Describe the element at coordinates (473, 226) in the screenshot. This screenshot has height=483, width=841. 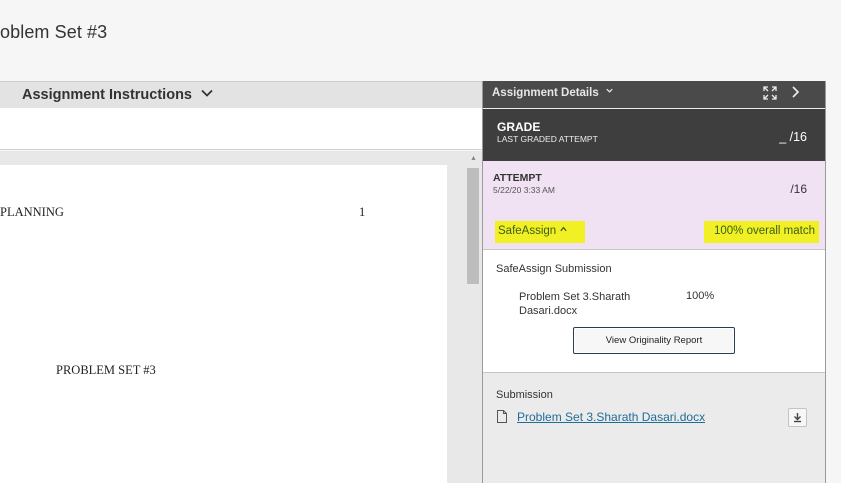
I see `document-scroll-thumb` at that location.